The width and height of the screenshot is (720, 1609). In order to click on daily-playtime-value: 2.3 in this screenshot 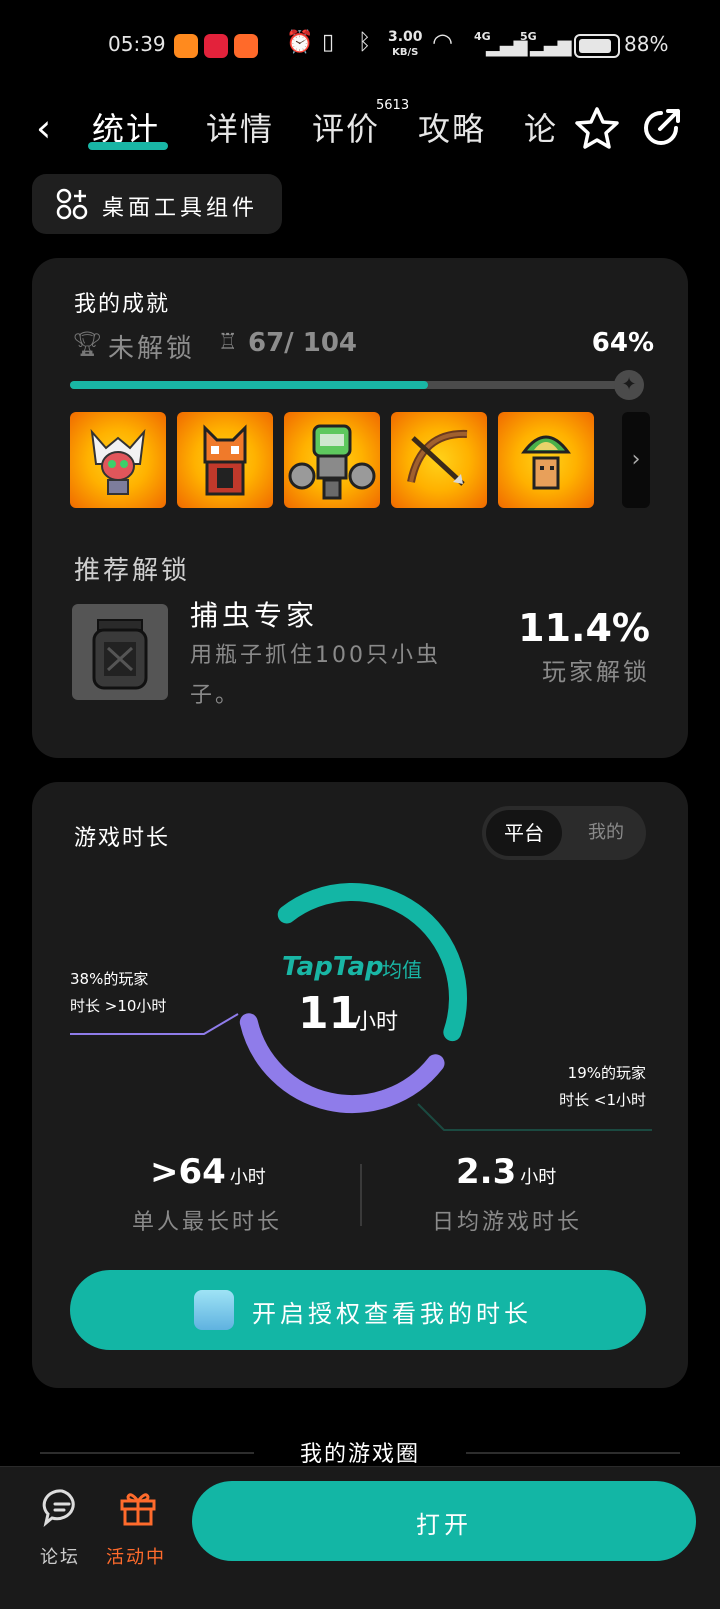, I will do `click(486, 1172)`.